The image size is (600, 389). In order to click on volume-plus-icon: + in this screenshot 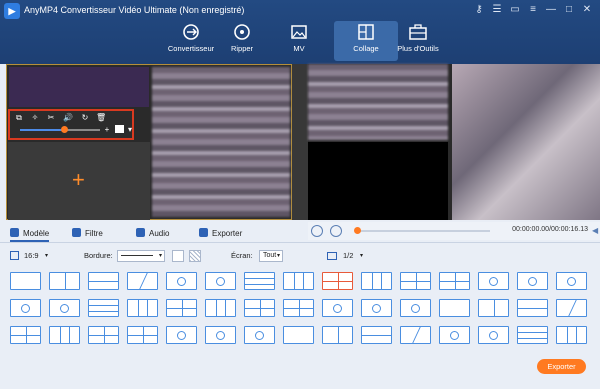, I will do `click(107, 130)`.